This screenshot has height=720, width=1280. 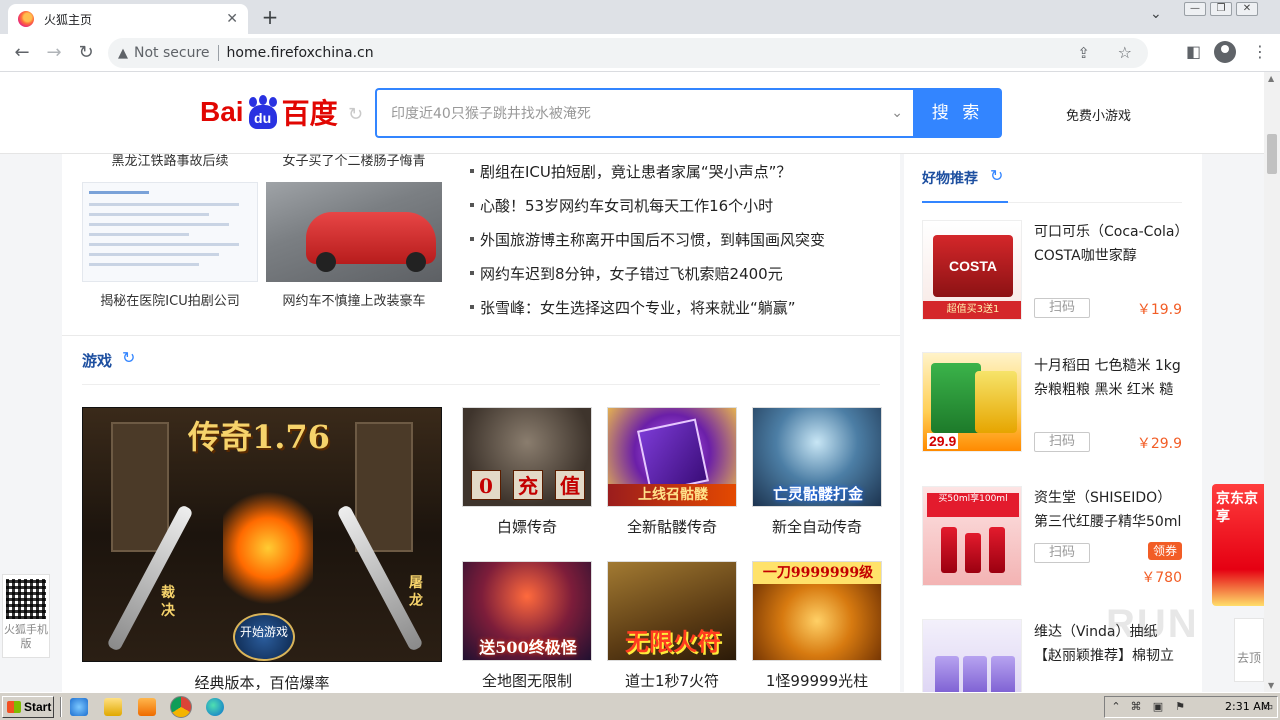 I want to click on page-scrollbar: ▲ ▼, so click(x=1272, y=382).